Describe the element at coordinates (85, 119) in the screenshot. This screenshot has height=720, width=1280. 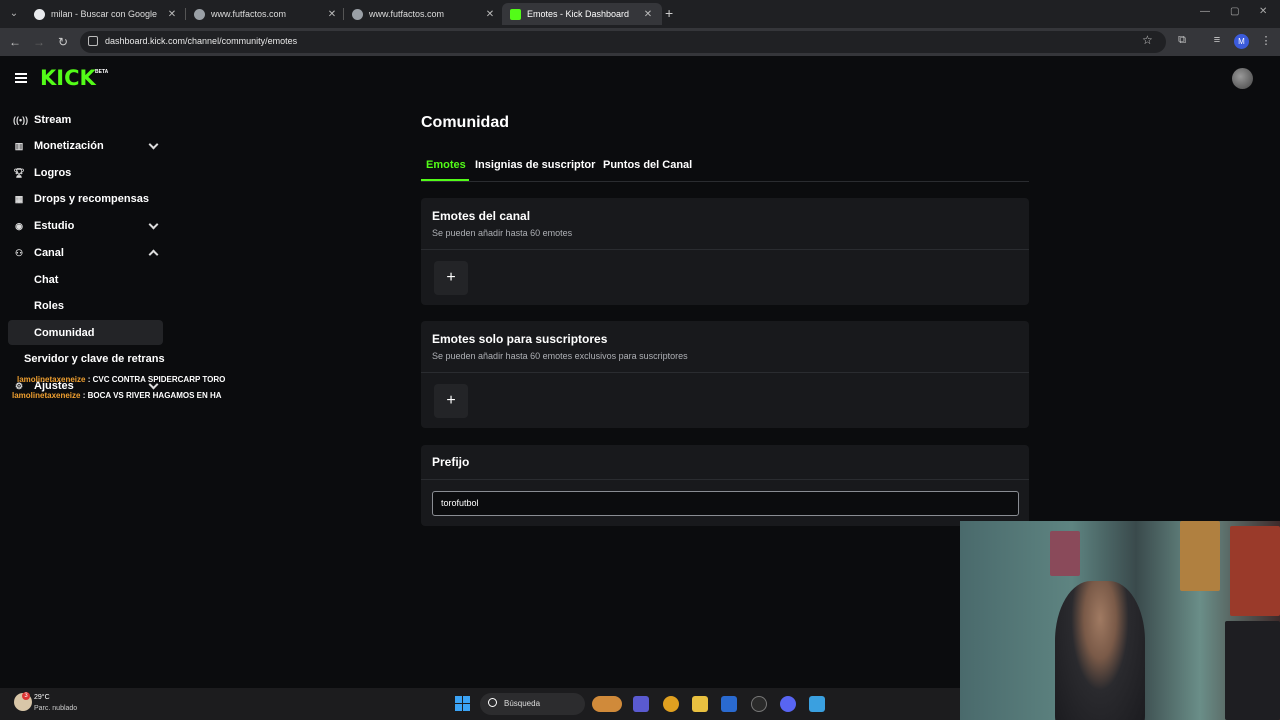
I see `sidebar-item-stream: ((•)) Stream` at that location.